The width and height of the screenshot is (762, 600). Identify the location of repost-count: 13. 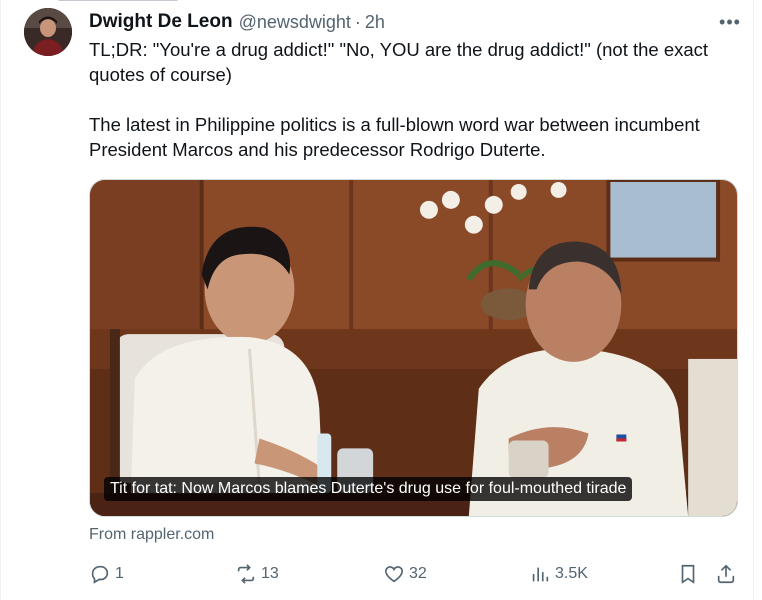
(270, 573).